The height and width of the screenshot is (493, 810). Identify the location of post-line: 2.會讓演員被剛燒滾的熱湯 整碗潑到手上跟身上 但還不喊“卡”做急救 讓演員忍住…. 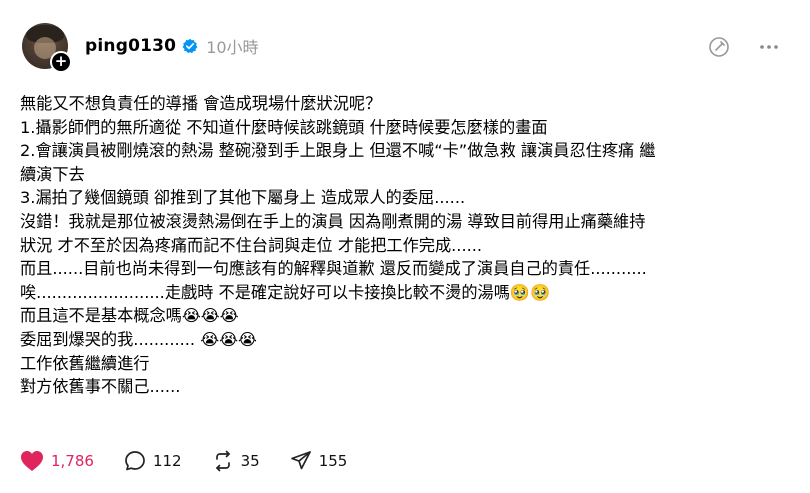
(338, 151).